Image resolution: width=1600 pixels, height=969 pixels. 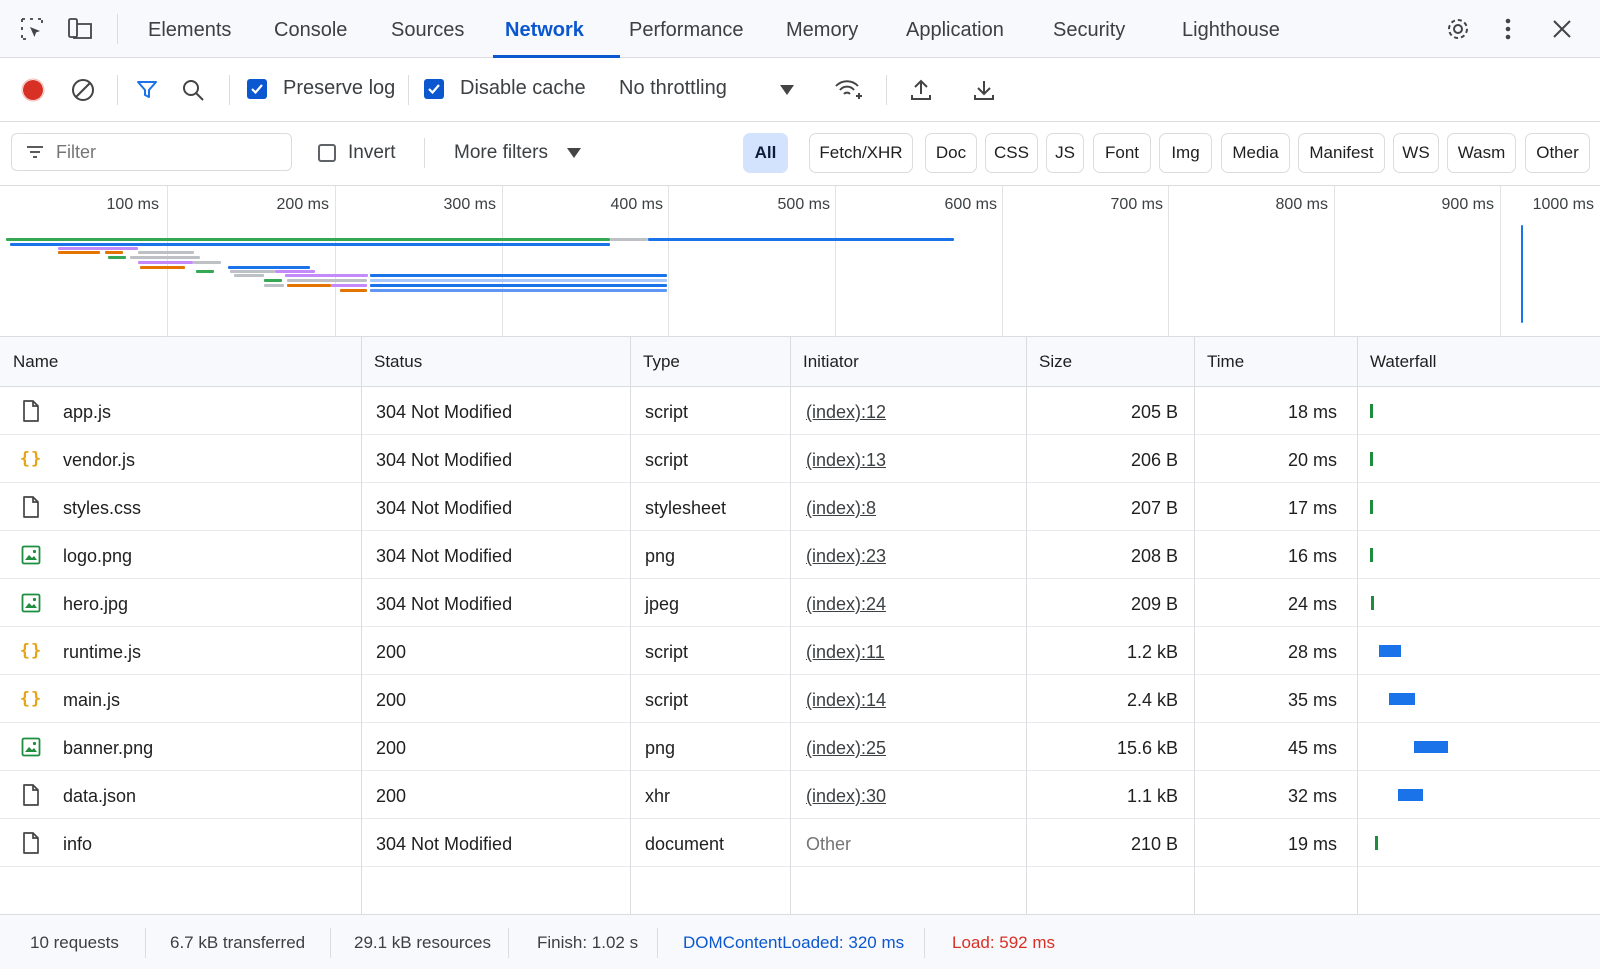 I want to click on tab-performance: Performance, so click(x=686, y=29).